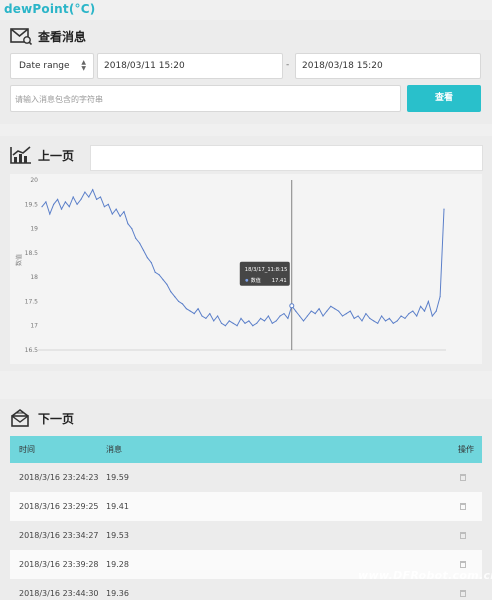  I want to click on search-input: 请输入消息包含的字符串, so click(205, 98).